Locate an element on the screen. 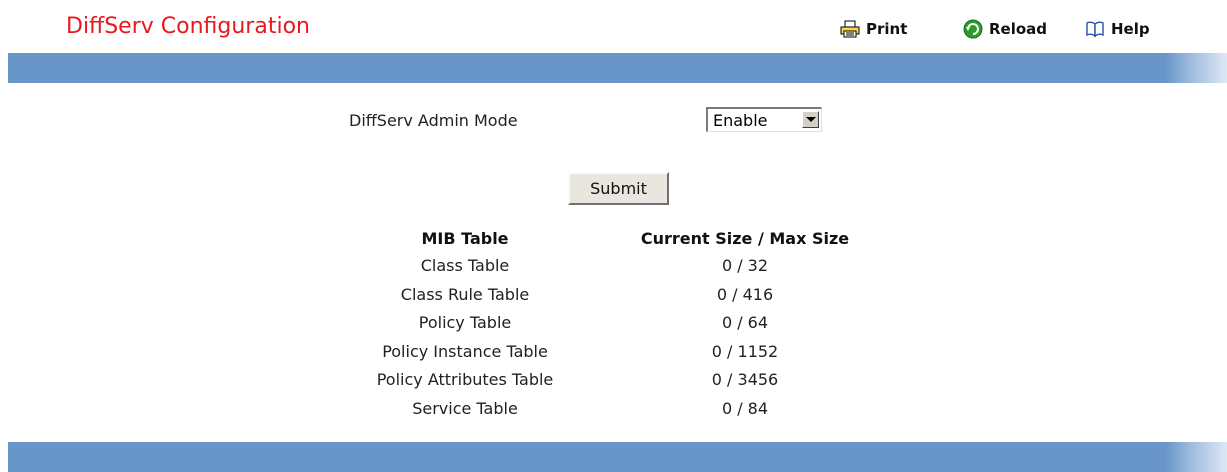 The image size is (1227, 472). table-row-size: 0 / 3456 is located at coordinates (745, 379).